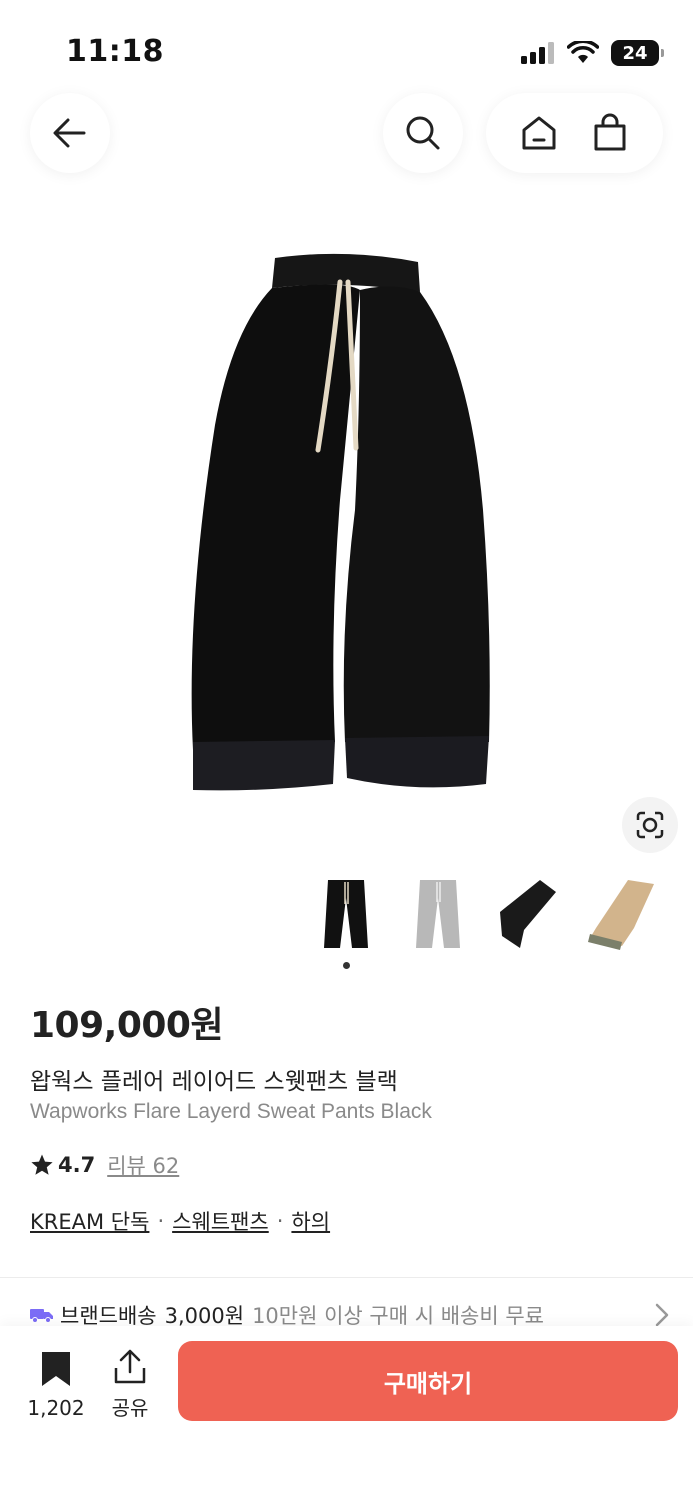 Image resolution: width=693 pixels, height=1500 pixels. Describe the element at coordinates (42, 1164) in the screenshot. I see `star-icon` at that location.